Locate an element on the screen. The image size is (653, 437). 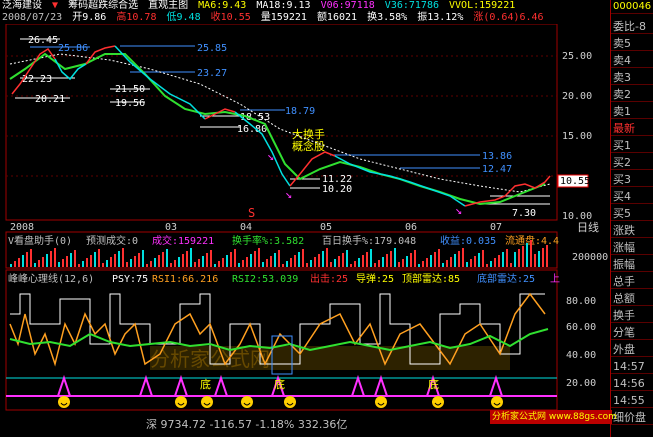
side-panel-item: 振幅 is located at coordinates (632, 265).